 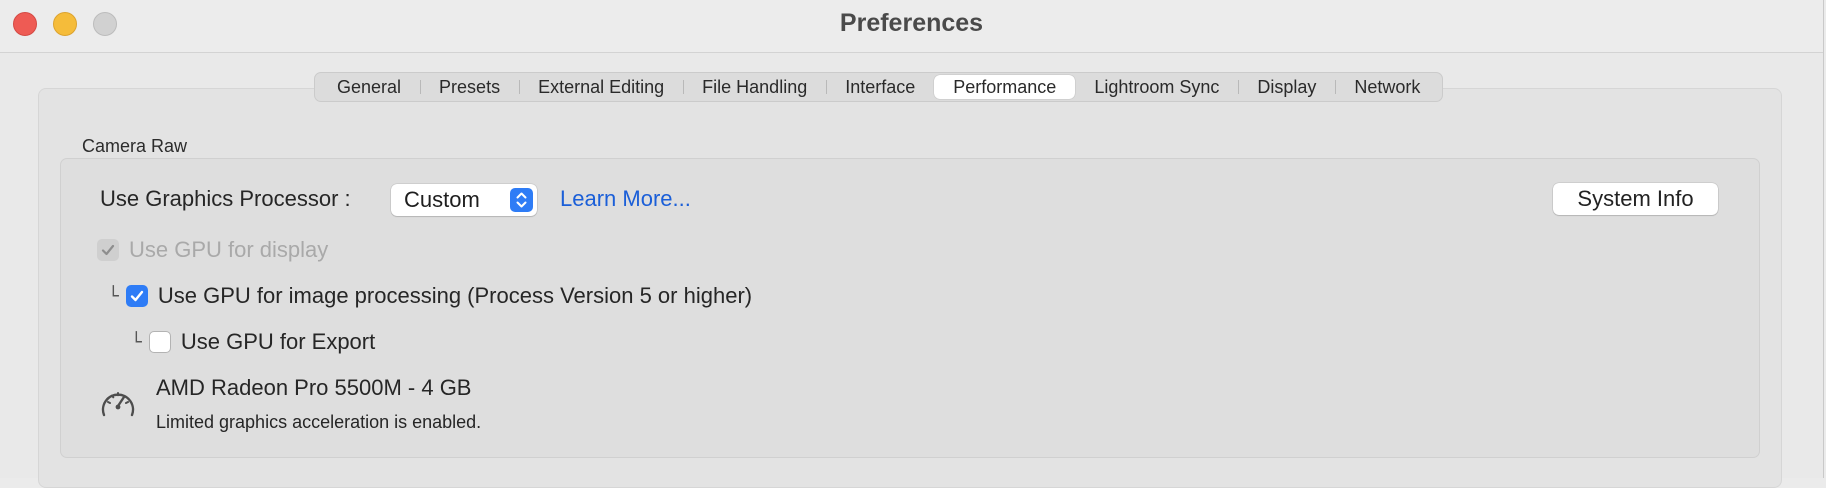 I want to click on tab-presets: Presets, so click(x=469, y=87).